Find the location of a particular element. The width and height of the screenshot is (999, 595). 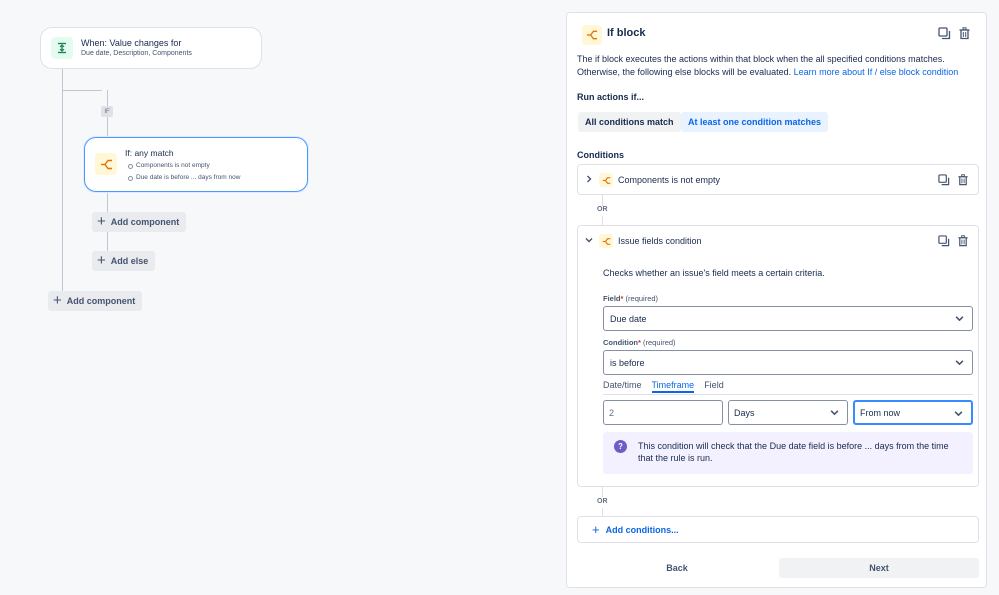

tab-timeframe: Timeframe is located at coordinates (673, 386).